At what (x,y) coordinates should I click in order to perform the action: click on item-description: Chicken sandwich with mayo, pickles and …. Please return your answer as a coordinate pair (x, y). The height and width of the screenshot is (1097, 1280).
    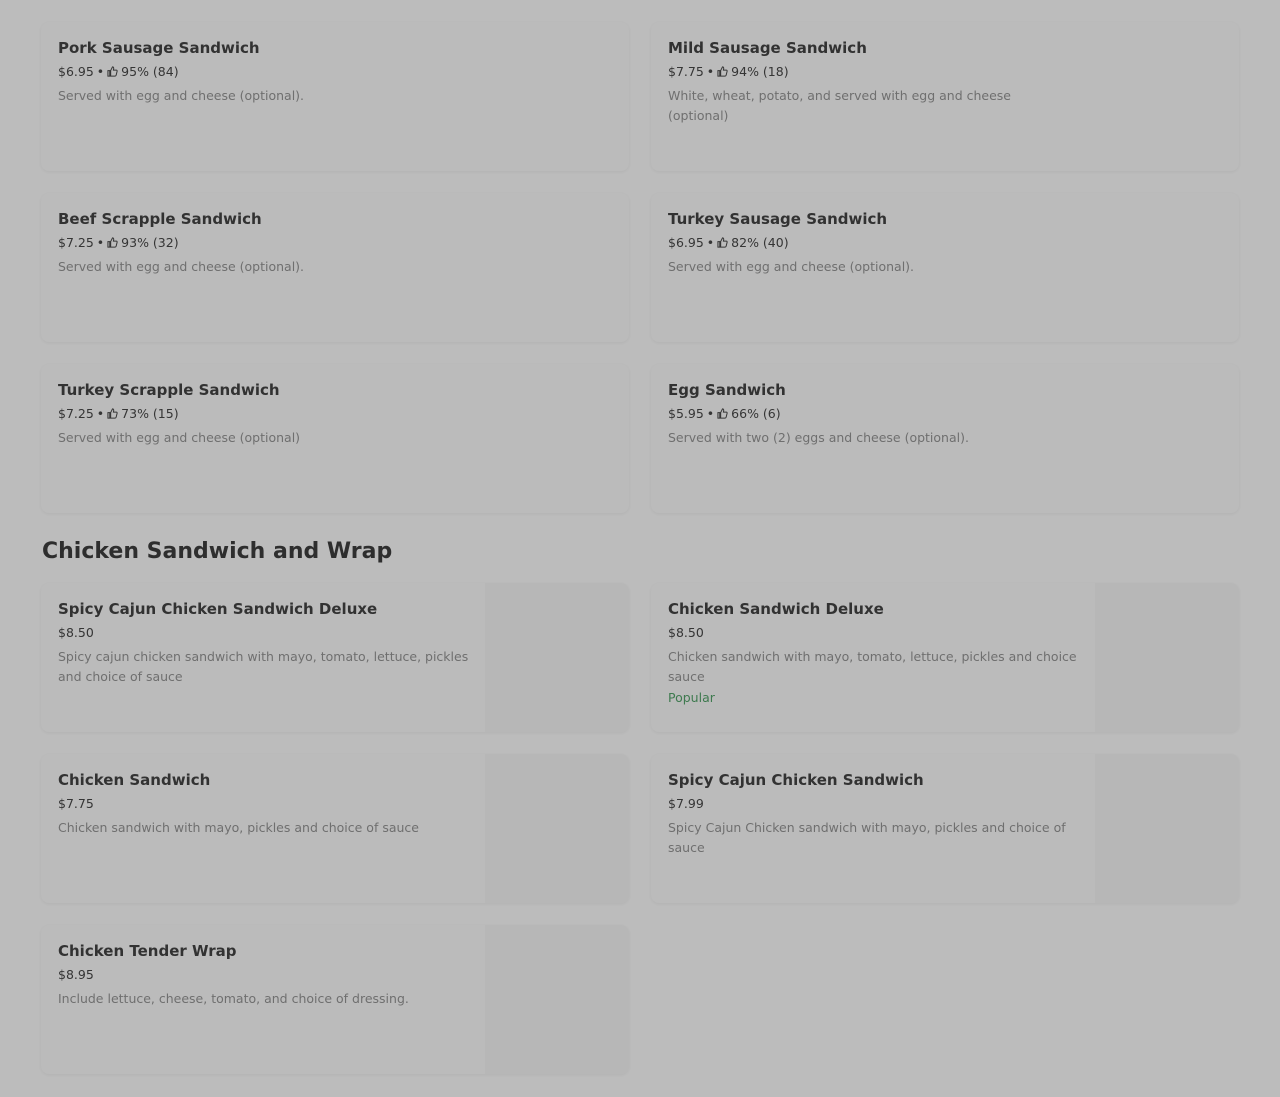
    Looking at the image, I should click on (238, 827).